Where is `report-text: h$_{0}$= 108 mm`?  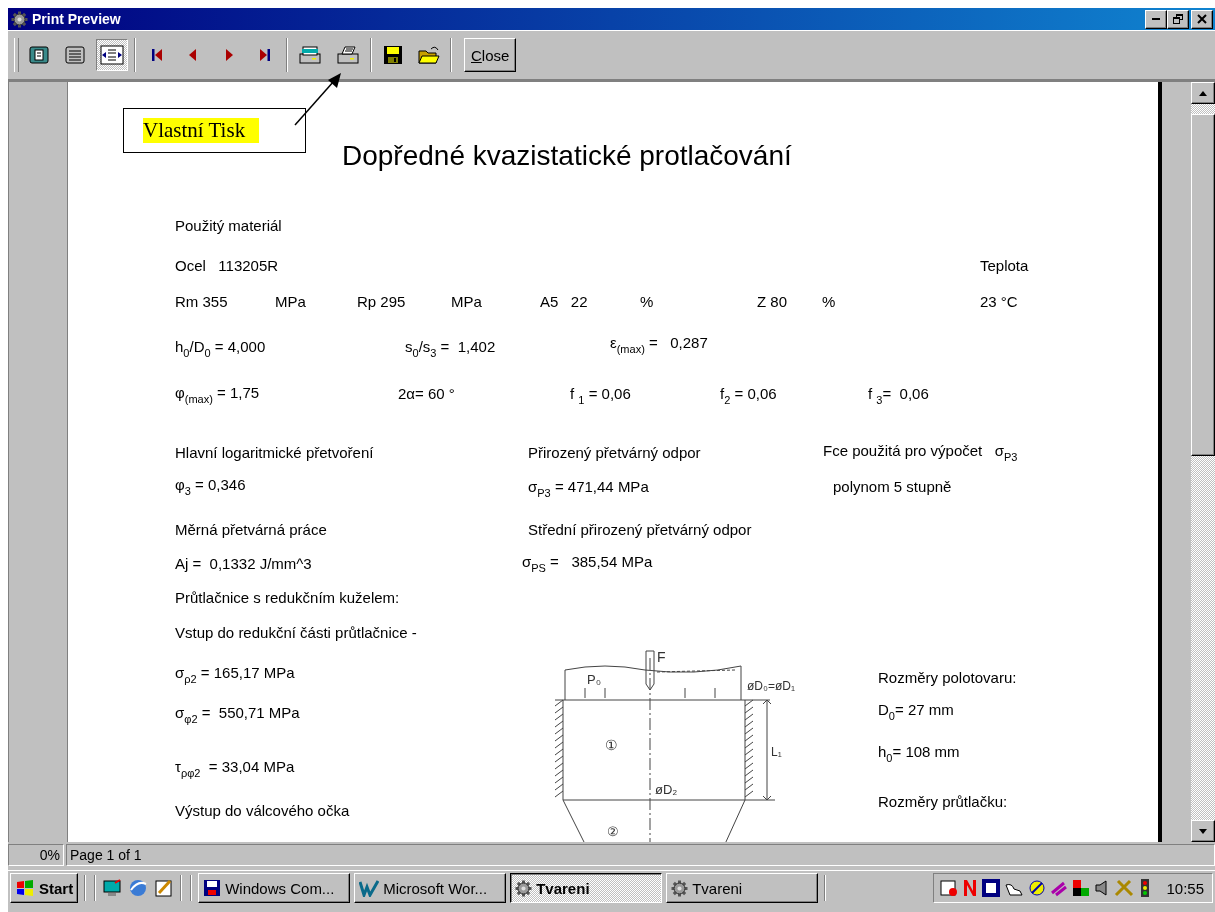 report-text: h$_{0}$= 108 mm is located at coordinates (919, 754).